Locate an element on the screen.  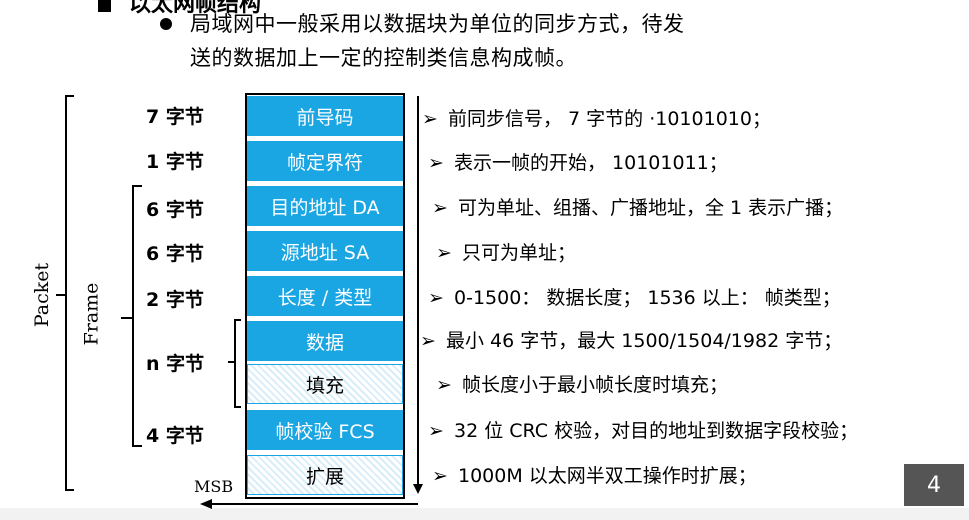
field-destination-address: 目的地址 DA is located at coordinates (325, 206).